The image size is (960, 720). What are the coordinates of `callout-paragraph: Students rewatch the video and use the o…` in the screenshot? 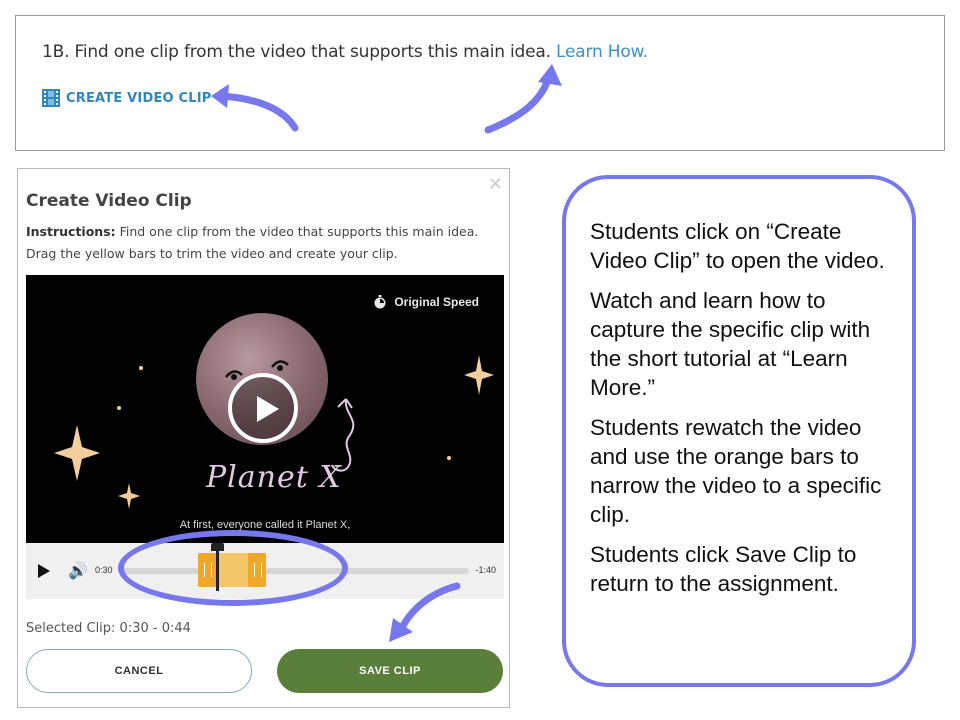 It's located at (736, 471).